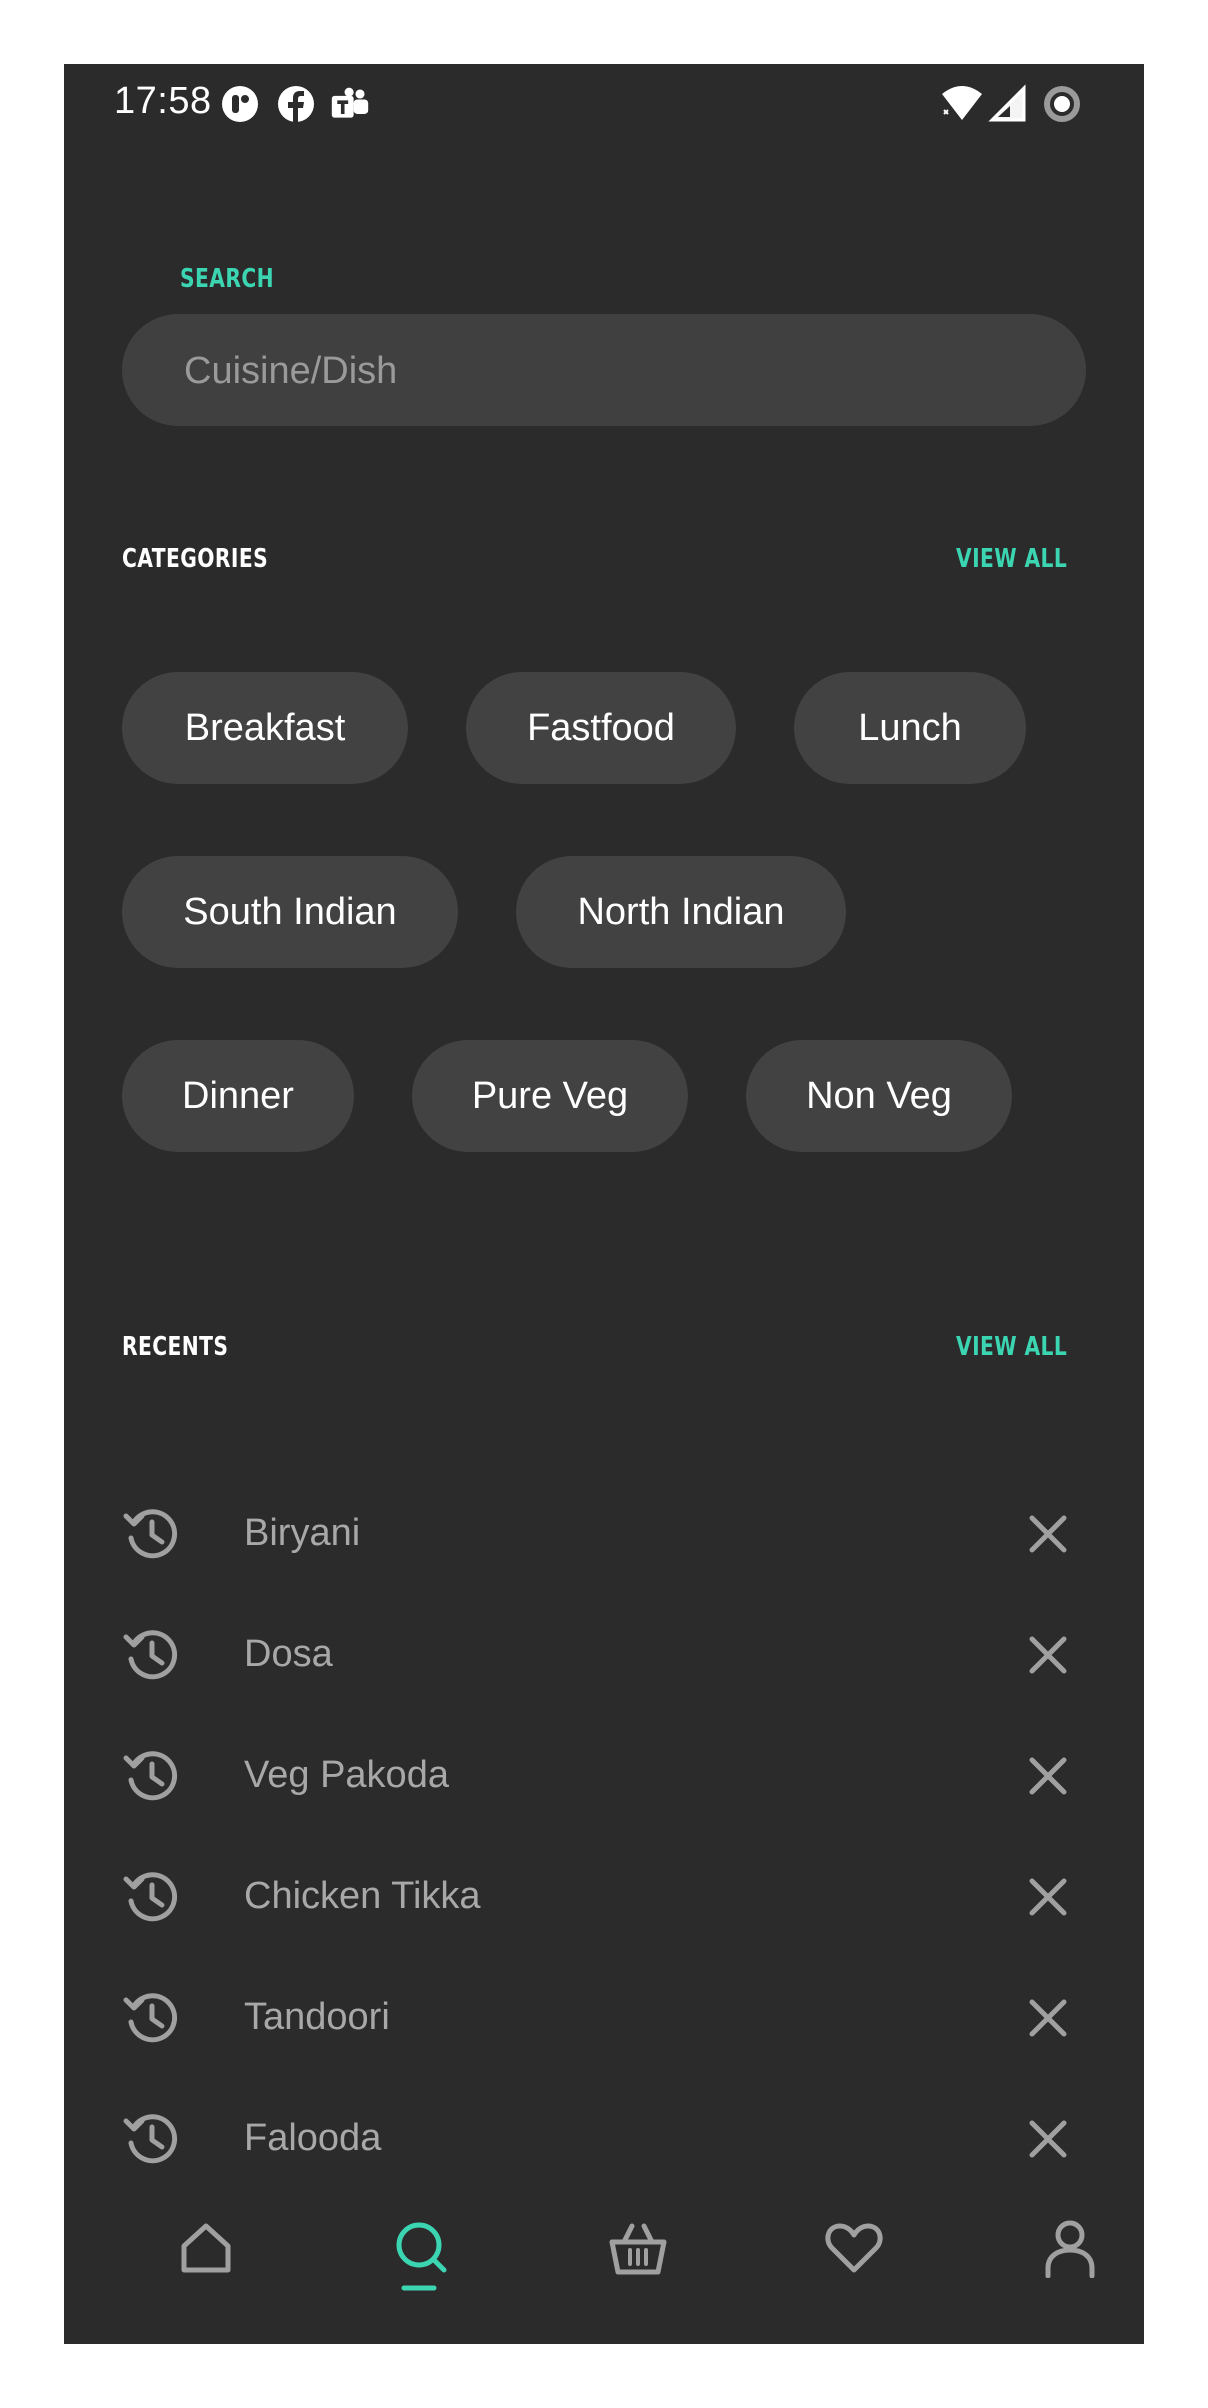  Describe the element at coordinates (612, 1534) in the screenshot. I see `recent-item: Biryani` at that location.